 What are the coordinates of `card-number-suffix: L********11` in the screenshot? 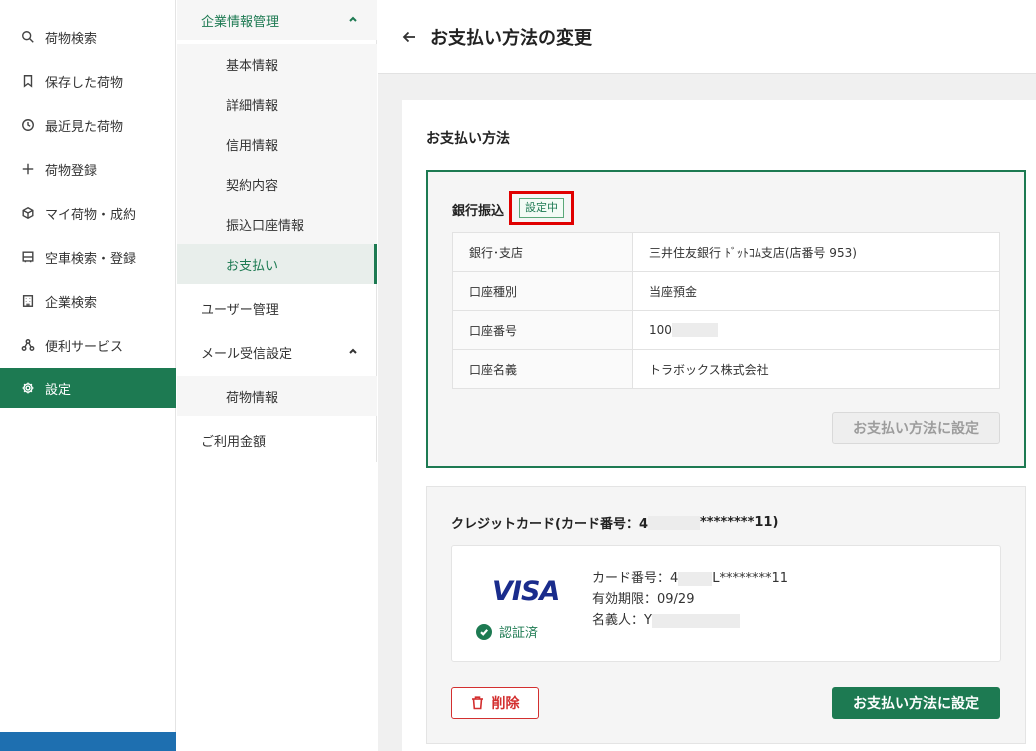 It's located at (750, 578).